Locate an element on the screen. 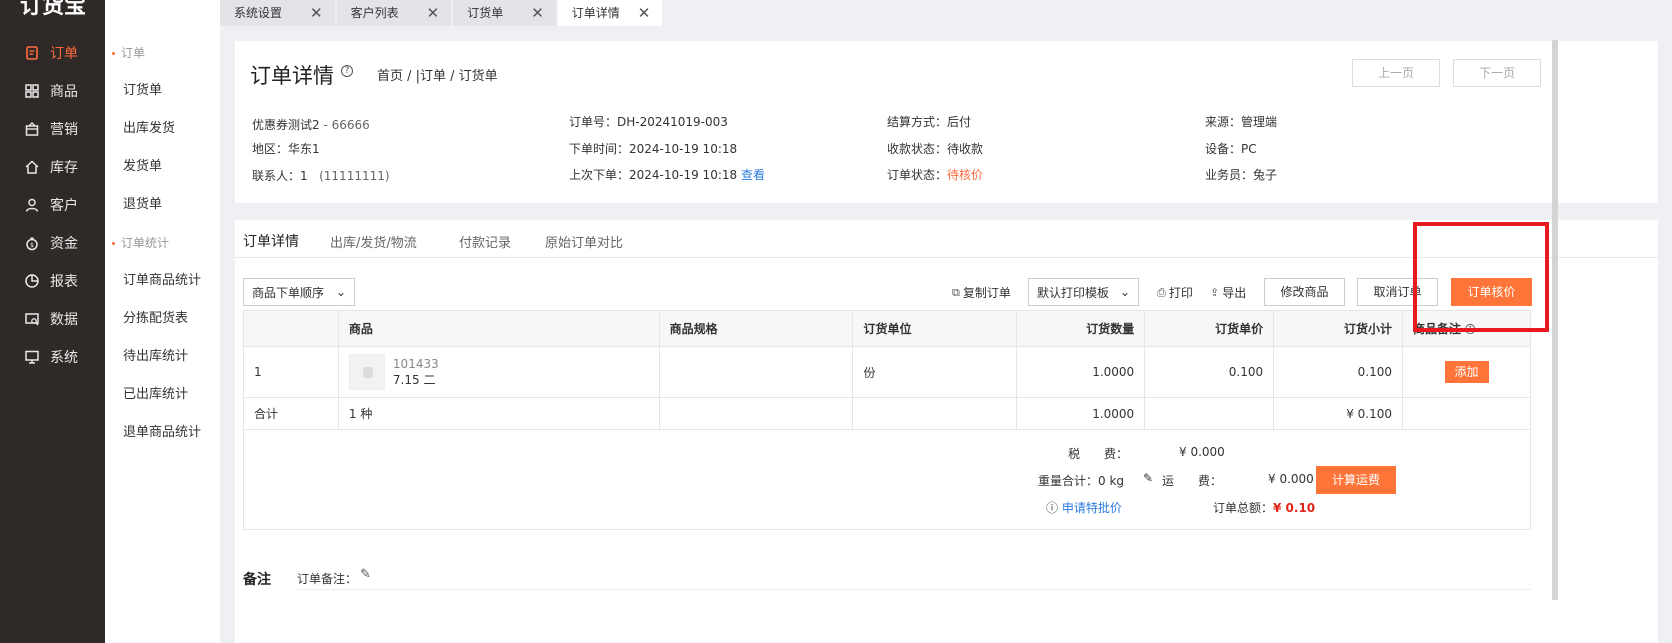 The image size is (1672, 643). order-time: 下单时间：2024-10-19 10:18 is located at coordinates (653, 149).